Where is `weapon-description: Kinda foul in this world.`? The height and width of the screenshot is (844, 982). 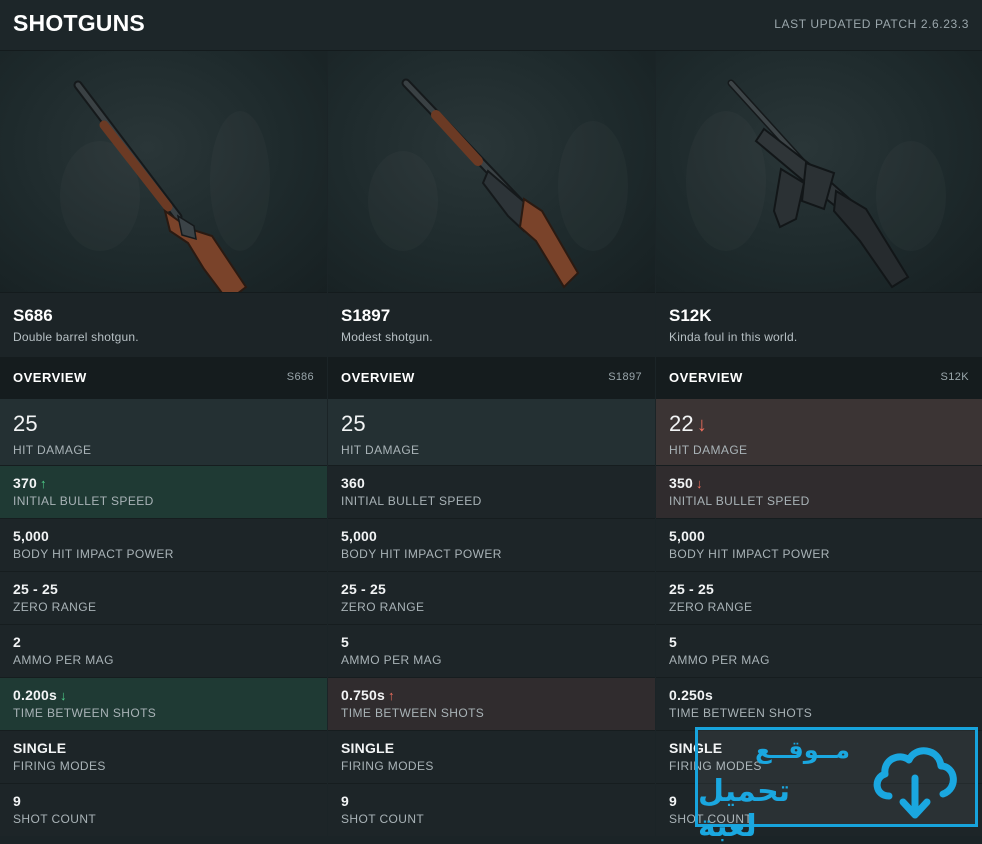 weapon-description: Kinda foul in this world. is located at coordinates (733, 337).